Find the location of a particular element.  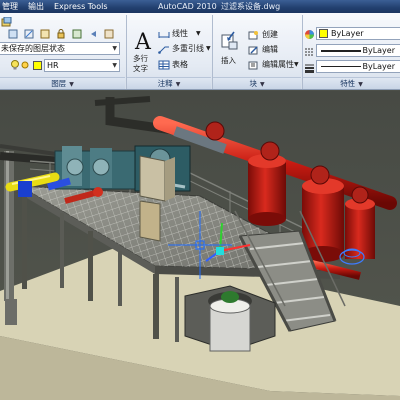

linetype-sample is located at coordinates (341, 51).